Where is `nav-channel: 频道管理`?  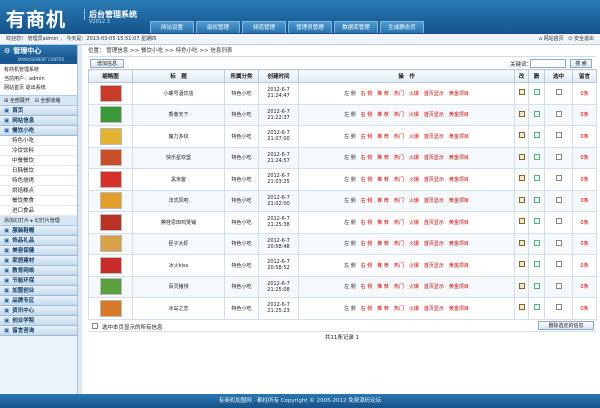
nav-channel: 频道管理 is located at coordinates (264, 27).